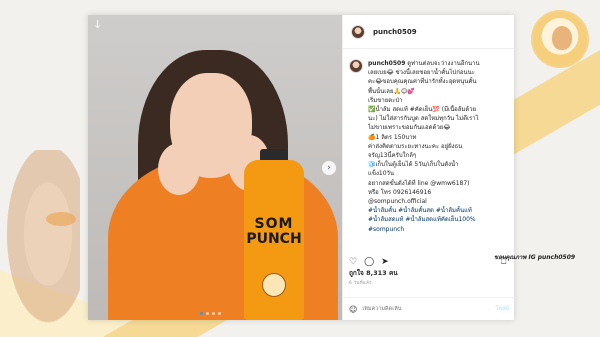 Image resolution: width=600 pixels, height=337 pixels. I want to click on comment-icon: ◯, so click(369, 262).